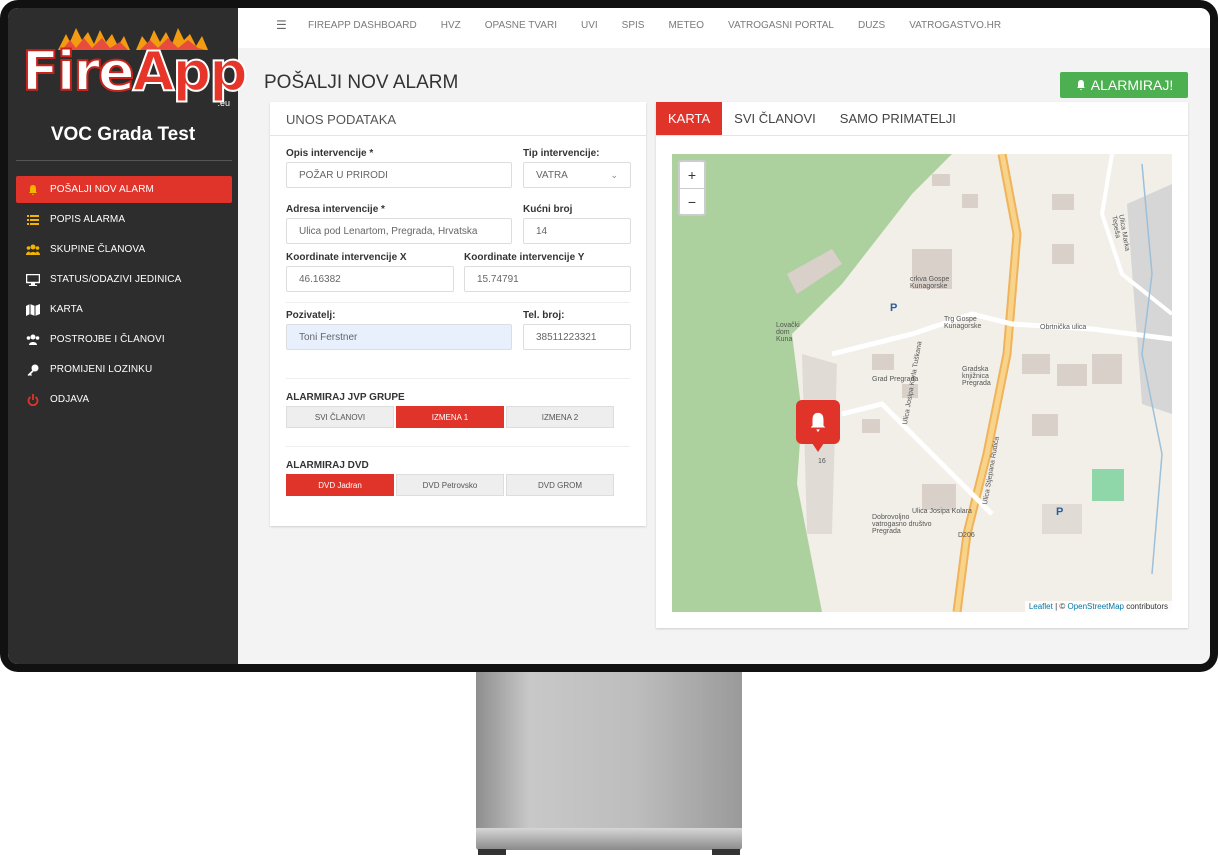 The width and height of the screenshot is (1218, 856). I want to click on tip-label: Tip intervencije:, so click(561, 153).